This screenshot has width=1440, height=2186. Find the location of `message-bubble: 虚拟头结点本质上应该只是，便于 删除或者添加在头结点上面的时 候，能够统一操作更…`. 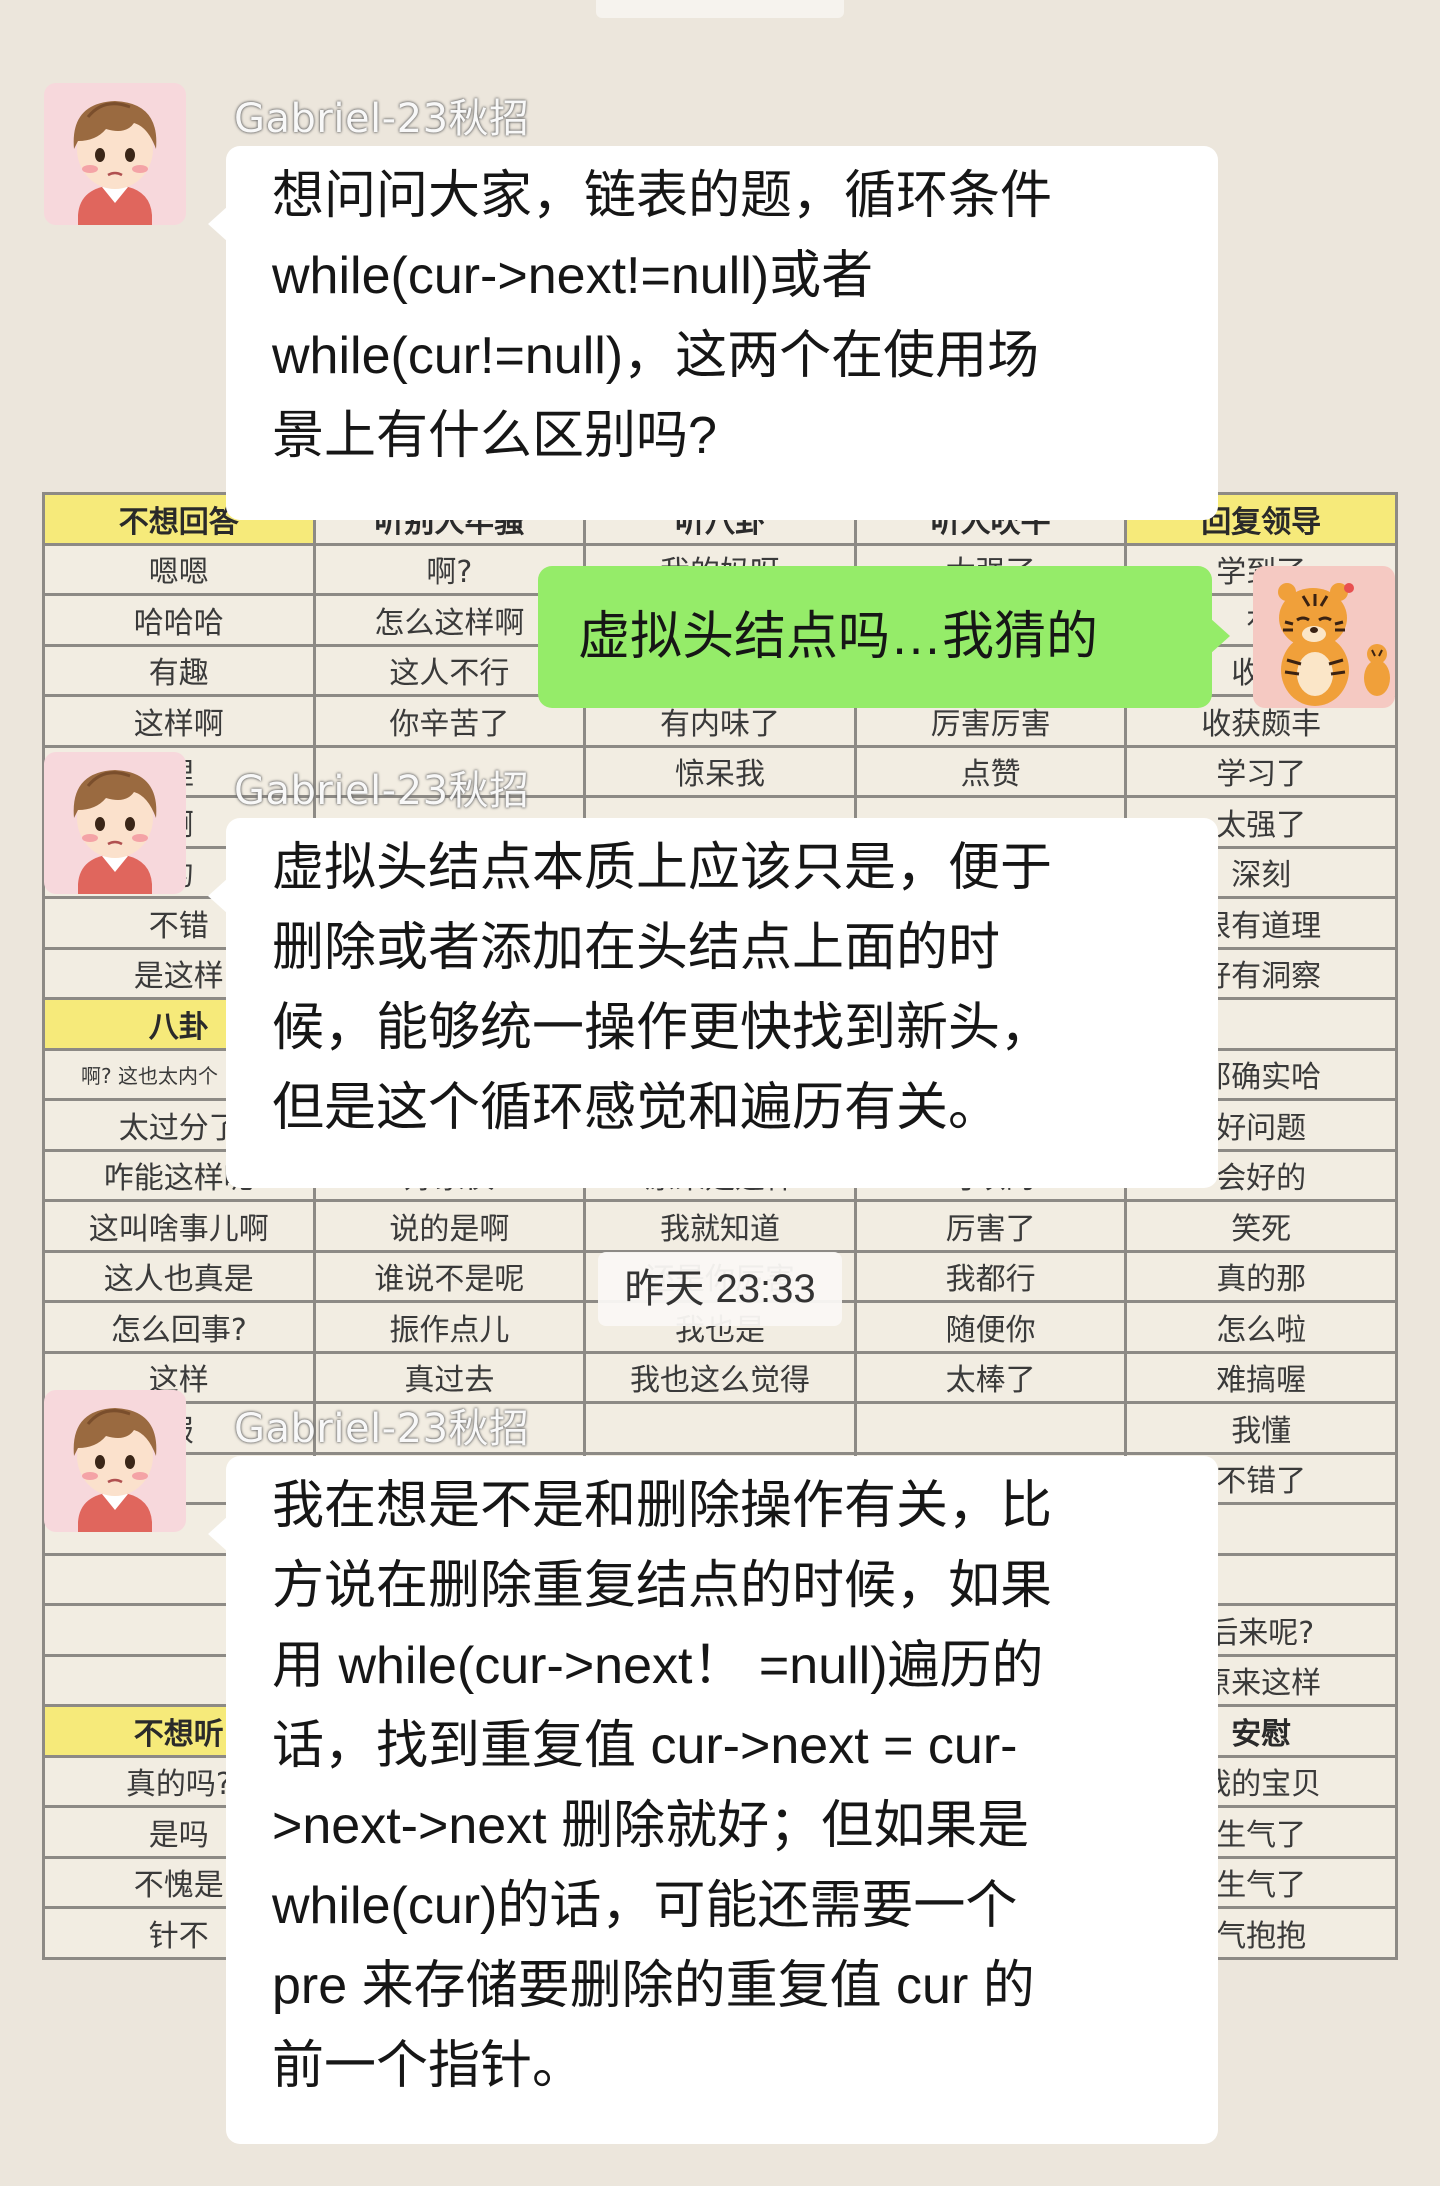

message-bubble: 虚拟头结点本质上应该只是，便于 删除或者添加在头结点上面的时 候，能够统一操作更… is located at coordinates (713, 1003).